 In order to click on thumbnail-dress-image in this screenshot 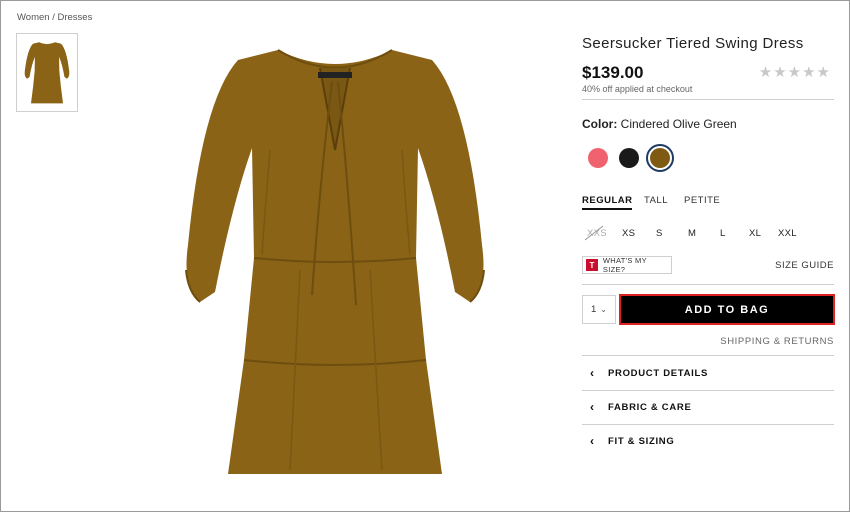, I will do `click(47, 72)`.